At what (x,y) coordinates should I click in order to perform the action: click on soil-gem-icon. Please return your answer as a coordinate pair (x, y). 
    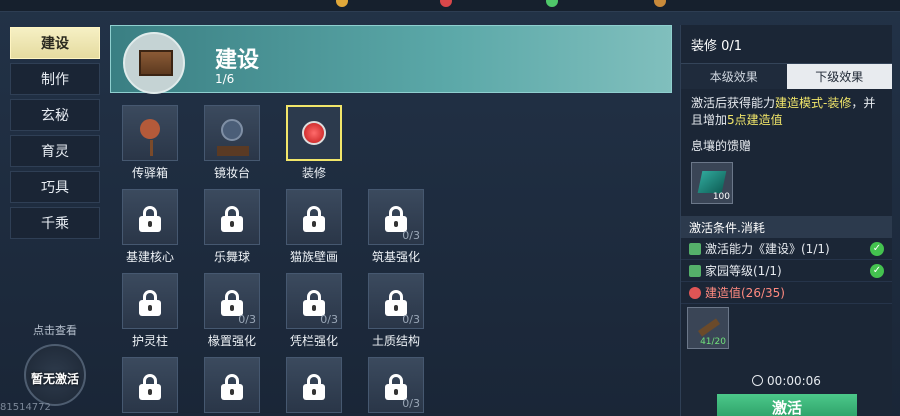
    Looking at the image, I should click on (712, 182).